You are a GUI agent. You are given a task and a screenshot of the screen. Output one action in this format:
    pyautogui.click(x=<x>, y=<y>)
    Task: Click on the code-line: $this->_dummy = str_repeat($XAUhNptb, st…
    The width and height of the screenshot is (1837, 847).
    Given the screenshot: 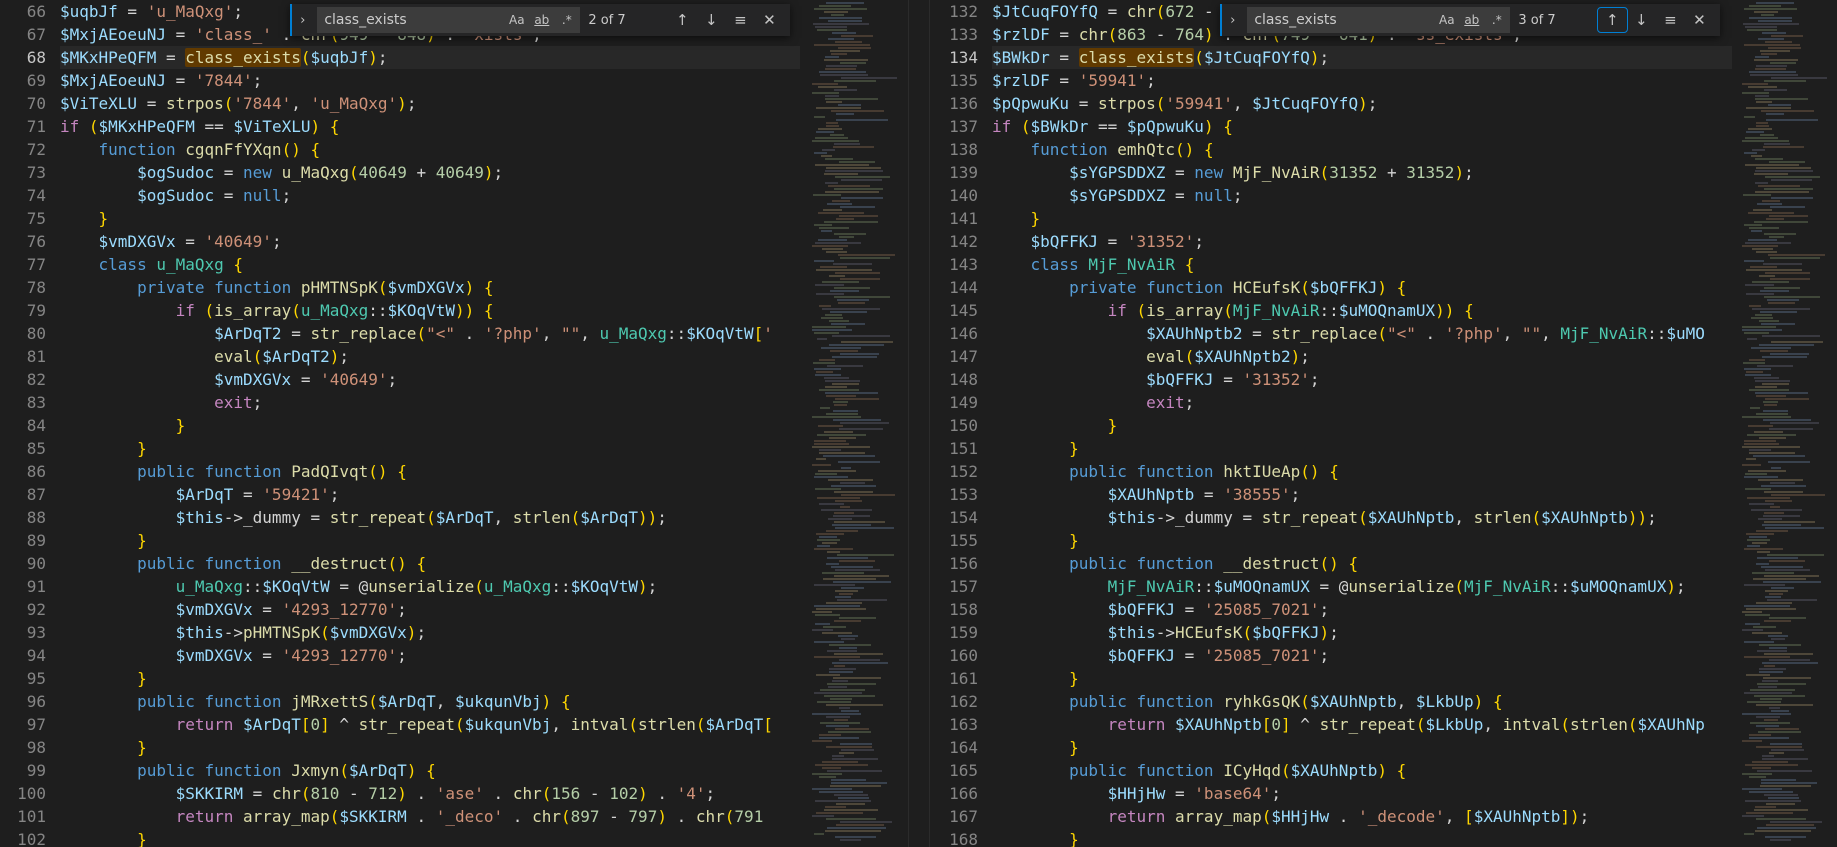 What is the action you would take?
    pyautogui.click(x=1362, y=517)
    